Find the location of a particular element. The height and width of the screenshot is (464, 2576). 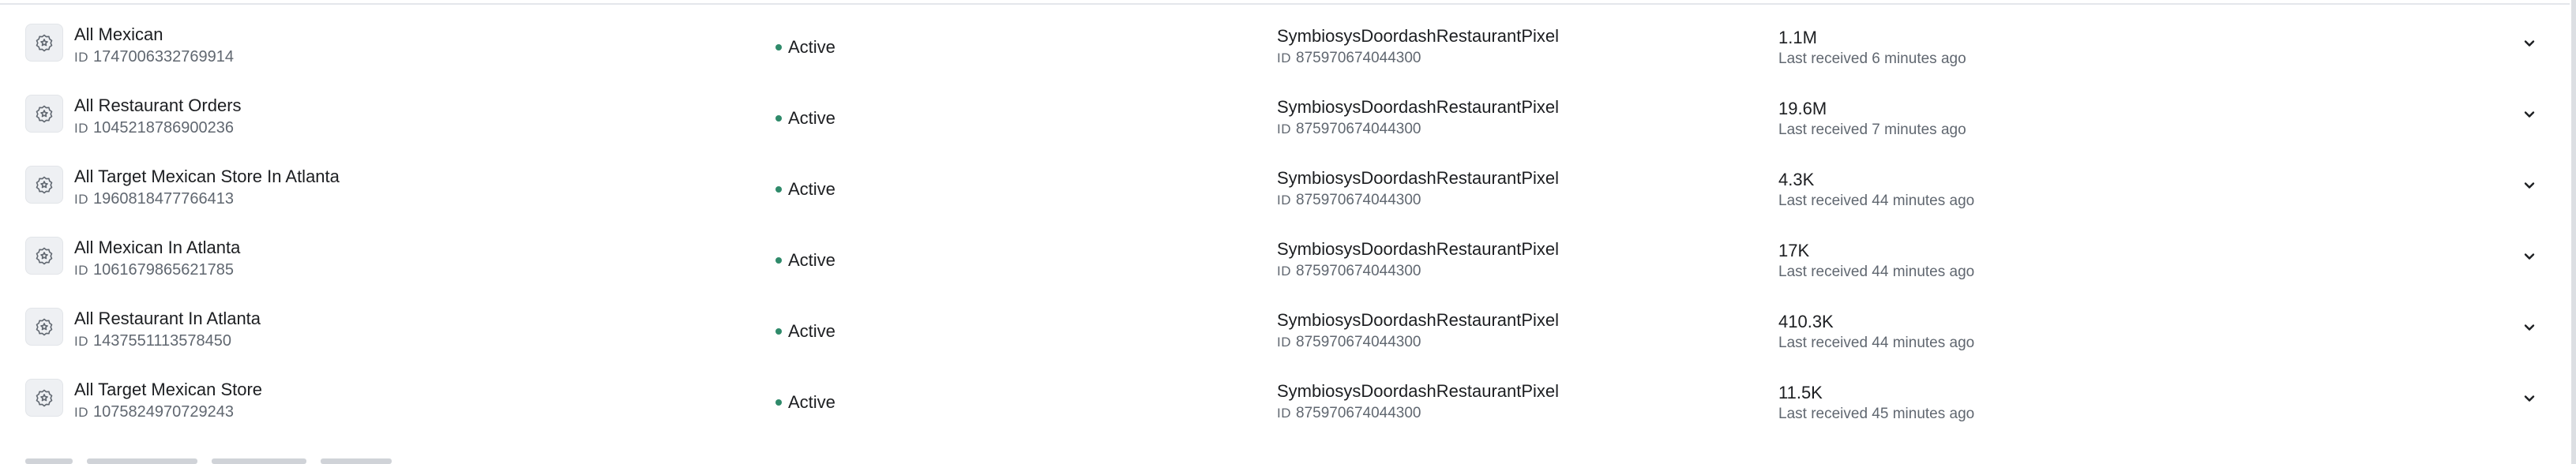

conversion-name: All Mexican In Atlanta is located at coordinates (390, 248).